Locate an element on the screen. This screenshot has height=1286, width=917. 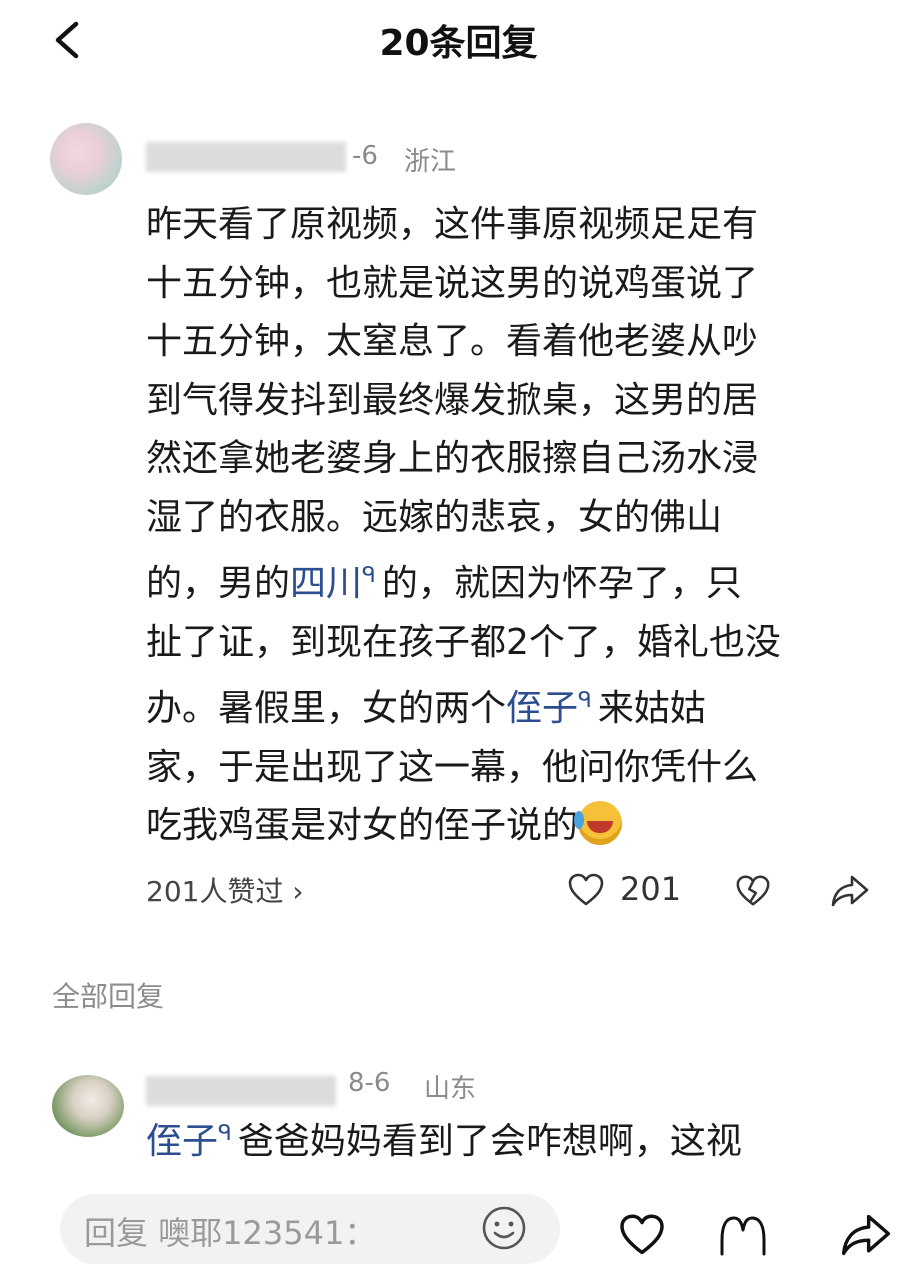
comment-line: 湿了的衣服。远嫁的悲哀，女的佛山 is located at coordinates (506, 518).